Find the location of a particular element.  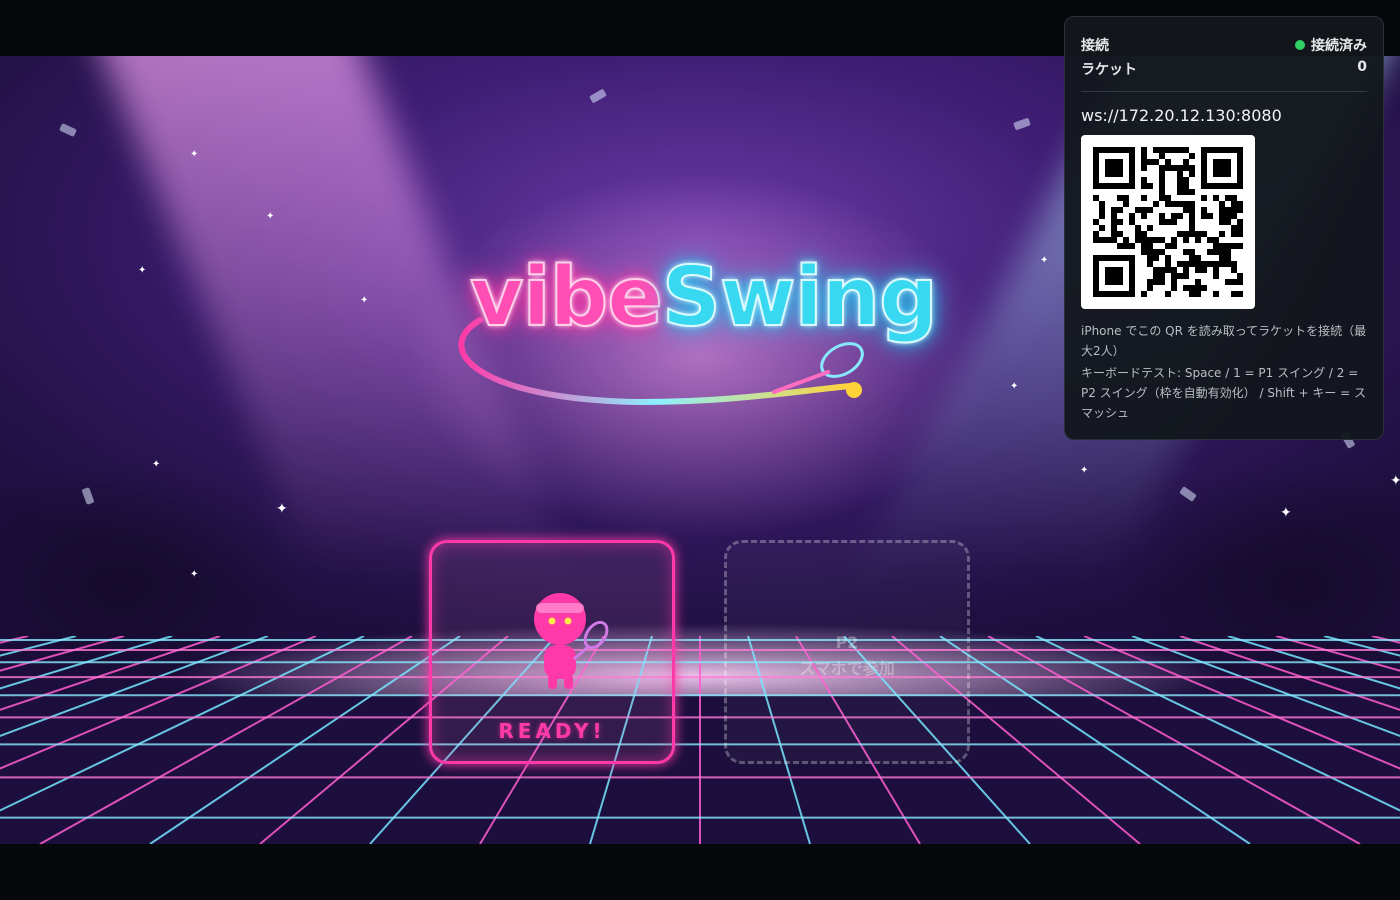

game-logo: vibeSwing is located at coordinates (700, 339).